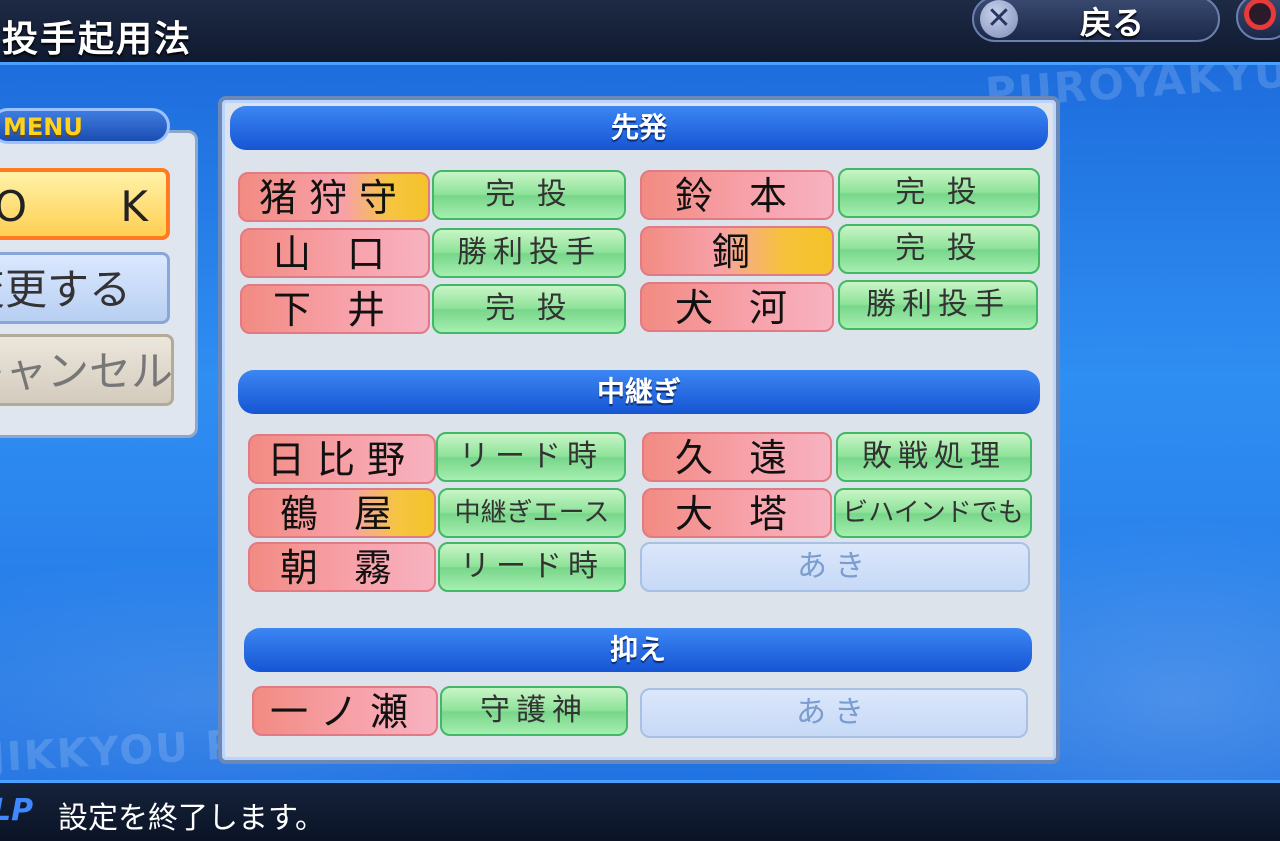 The height and width of the screenshot is (841, 1280). Describe the element at coordinates (835, 567) in the screenshot. I see `reliever-6-empty-slot: あき` at that location.